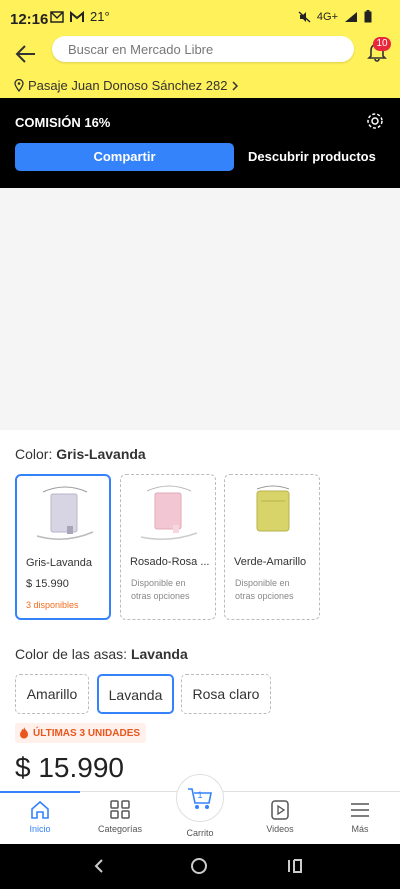  Describe the element at coordinates (40, 829) in the screenshot. I see `nav-label: Inicio` at that location.